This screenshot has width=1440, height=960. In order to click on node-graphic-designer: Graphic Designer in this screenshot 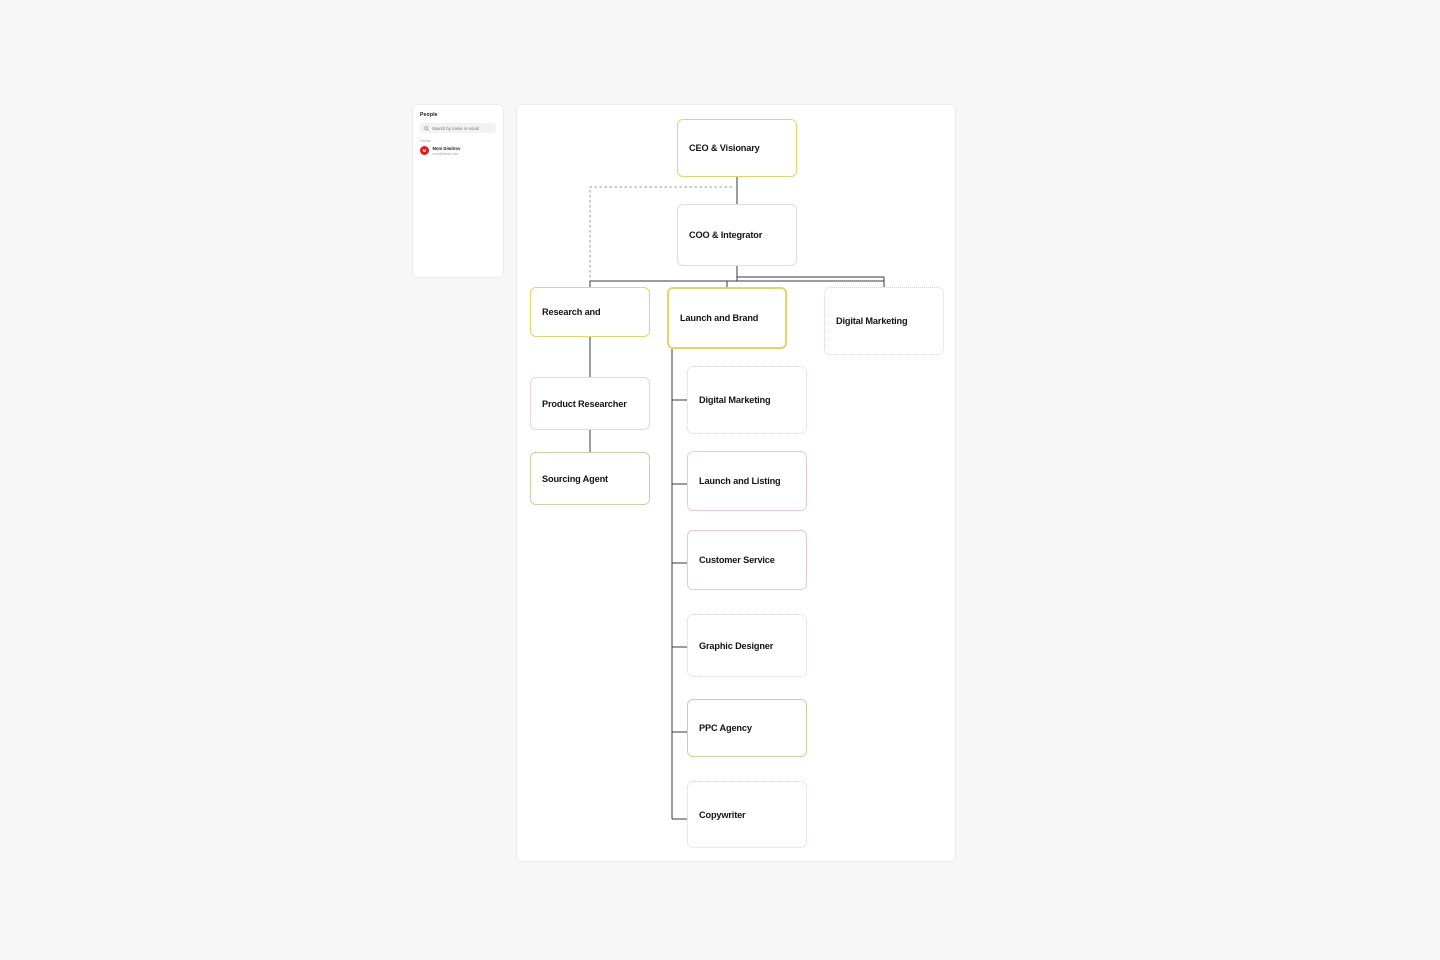, I will do `click(747, 645)`.